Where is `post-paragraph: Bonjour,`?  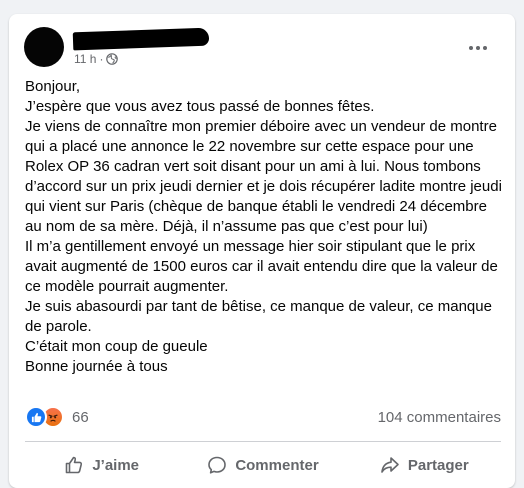
post-paragraph: Bonjour, is located at coordinates (53, 86).